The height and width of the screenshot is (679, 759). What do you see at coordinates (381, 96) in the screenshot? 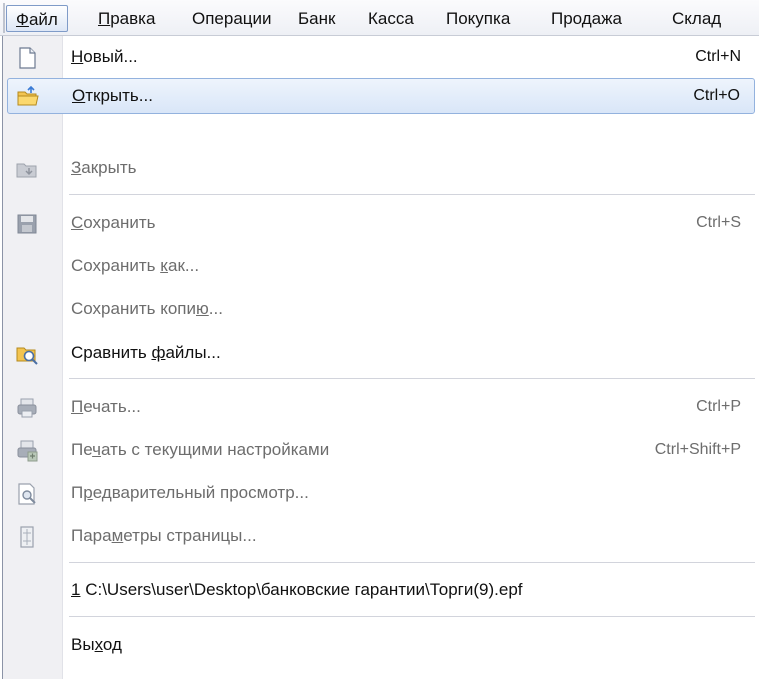
I see `menu-item-open: Открыть... Ctrl+O` at bounding box center [381, 96].